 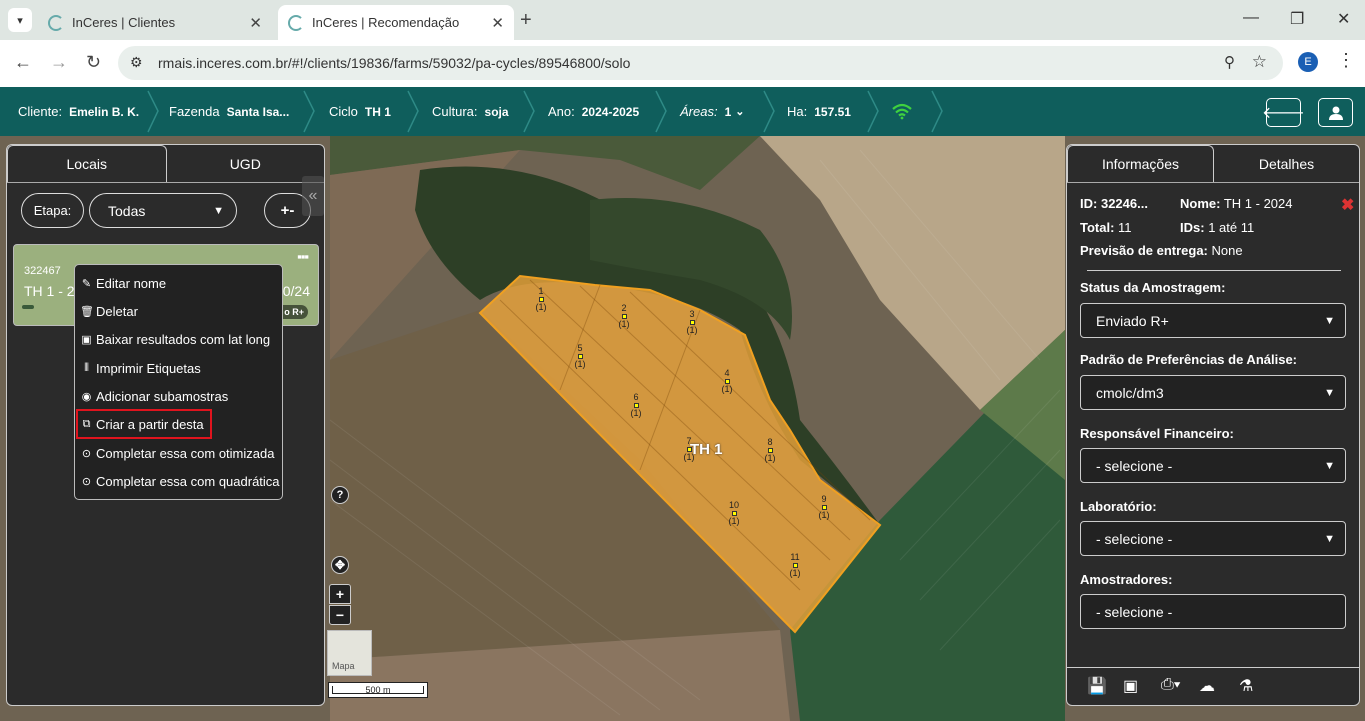 I want to click on sample-point-9: 9 (1), so click(x=824, y=507).